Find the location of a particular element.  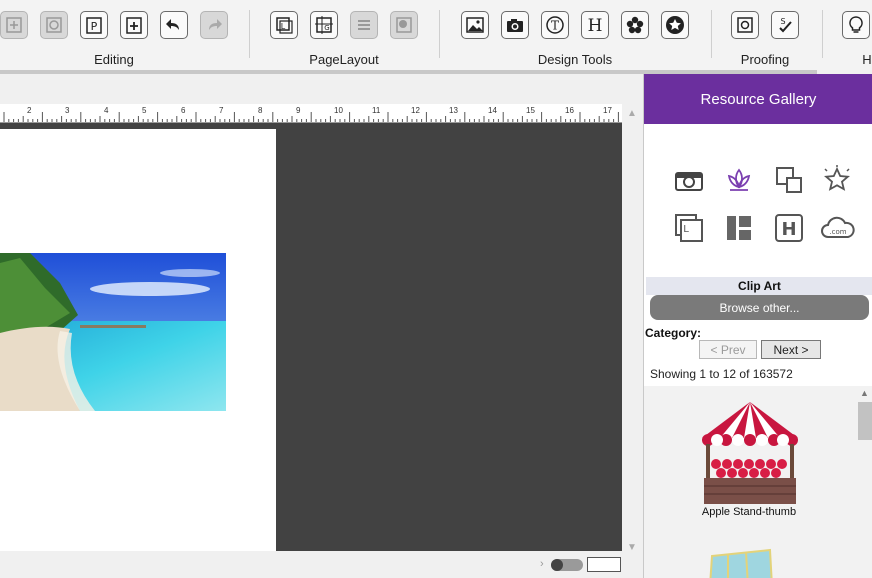

heading-icon-glyph: H is located at coordinates (788, 229).